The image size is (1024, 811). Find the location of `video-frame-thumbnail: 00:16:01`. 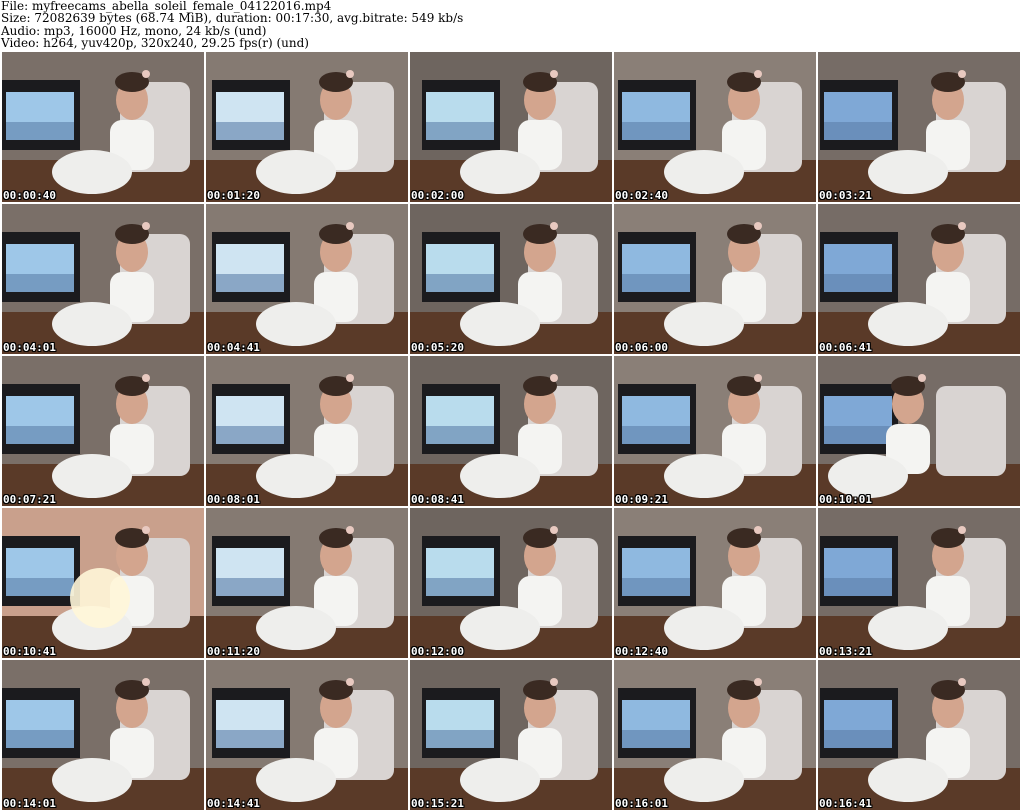

video-frame-thumbnail: 00:16:01 is located at coordinates (715, 735).